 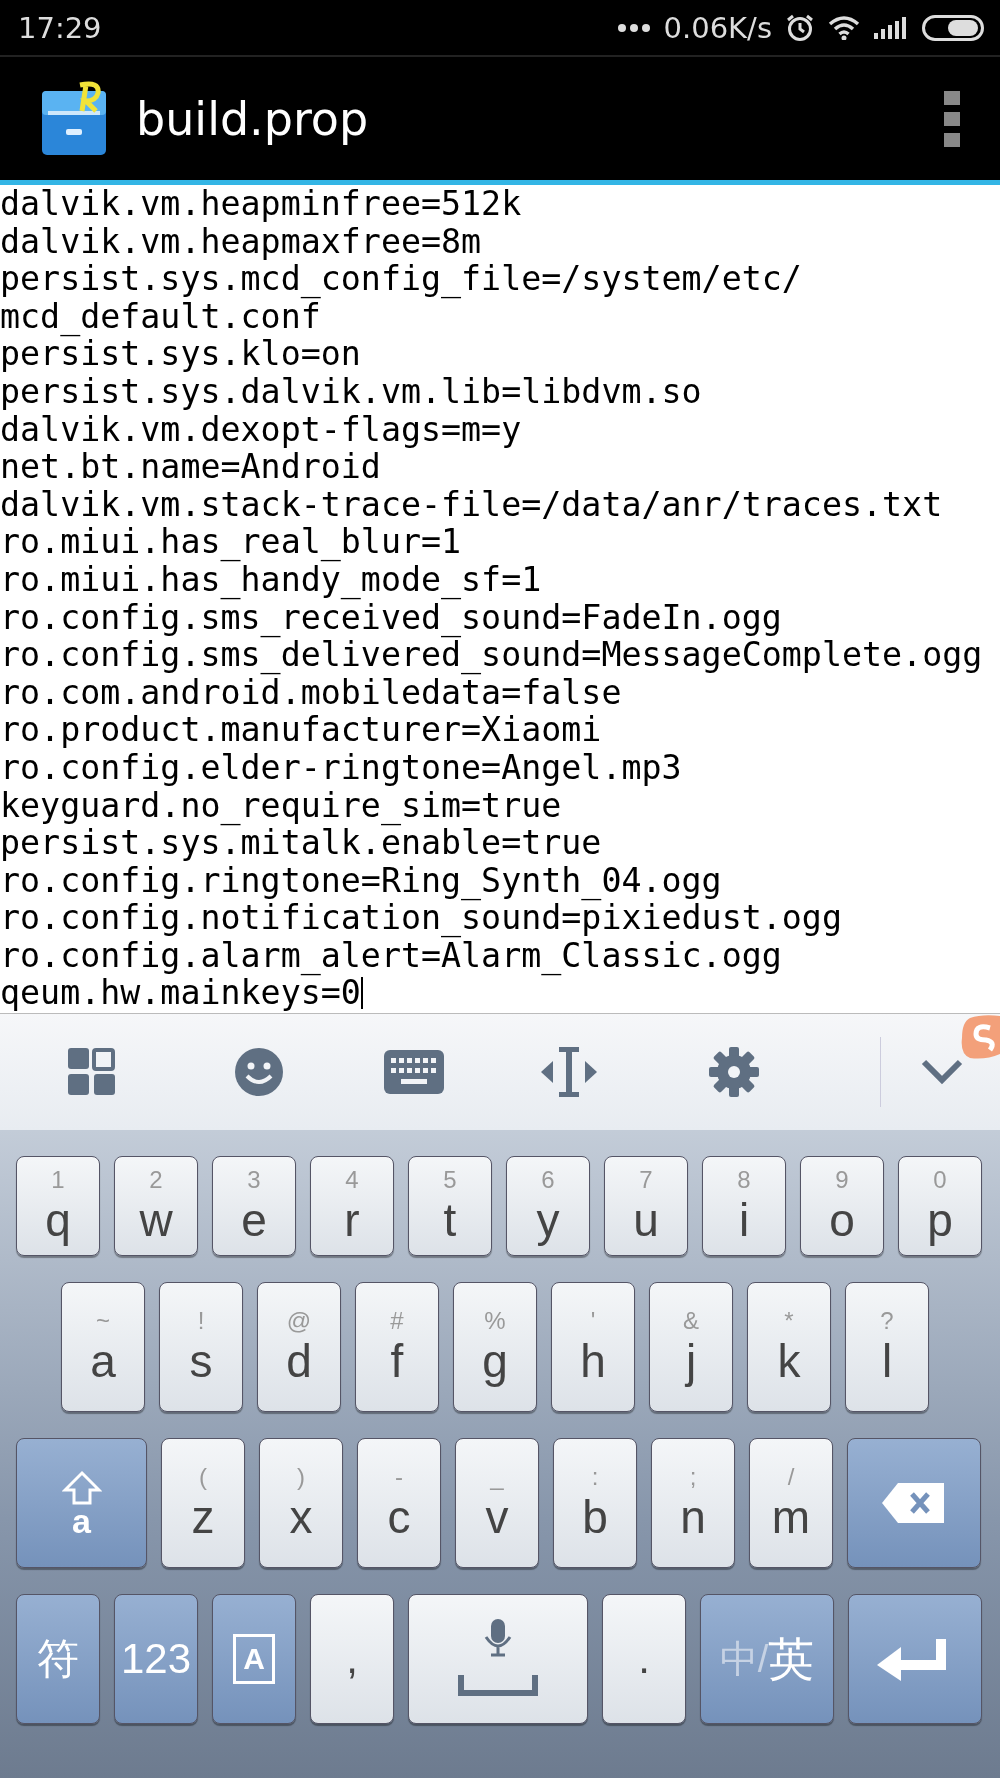 What do you see at coordinates (953, 27) in the screenshot?
I see `battery-icon` at bounding box center [953, 27].